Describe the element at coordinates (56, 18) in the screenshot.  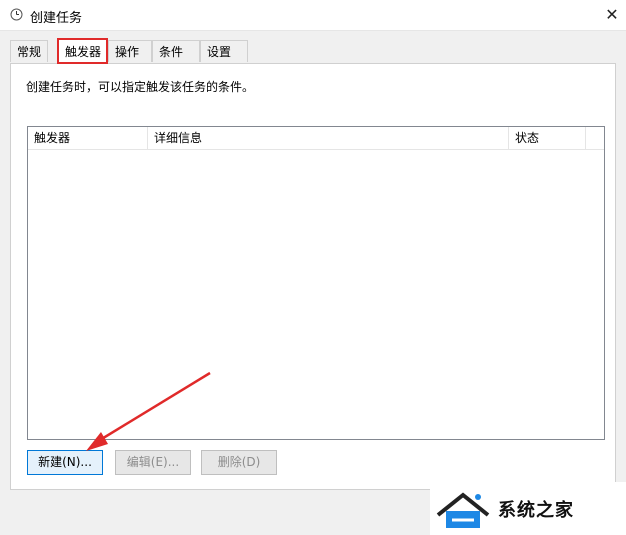
I see `window-title: 创建任务` at that location.